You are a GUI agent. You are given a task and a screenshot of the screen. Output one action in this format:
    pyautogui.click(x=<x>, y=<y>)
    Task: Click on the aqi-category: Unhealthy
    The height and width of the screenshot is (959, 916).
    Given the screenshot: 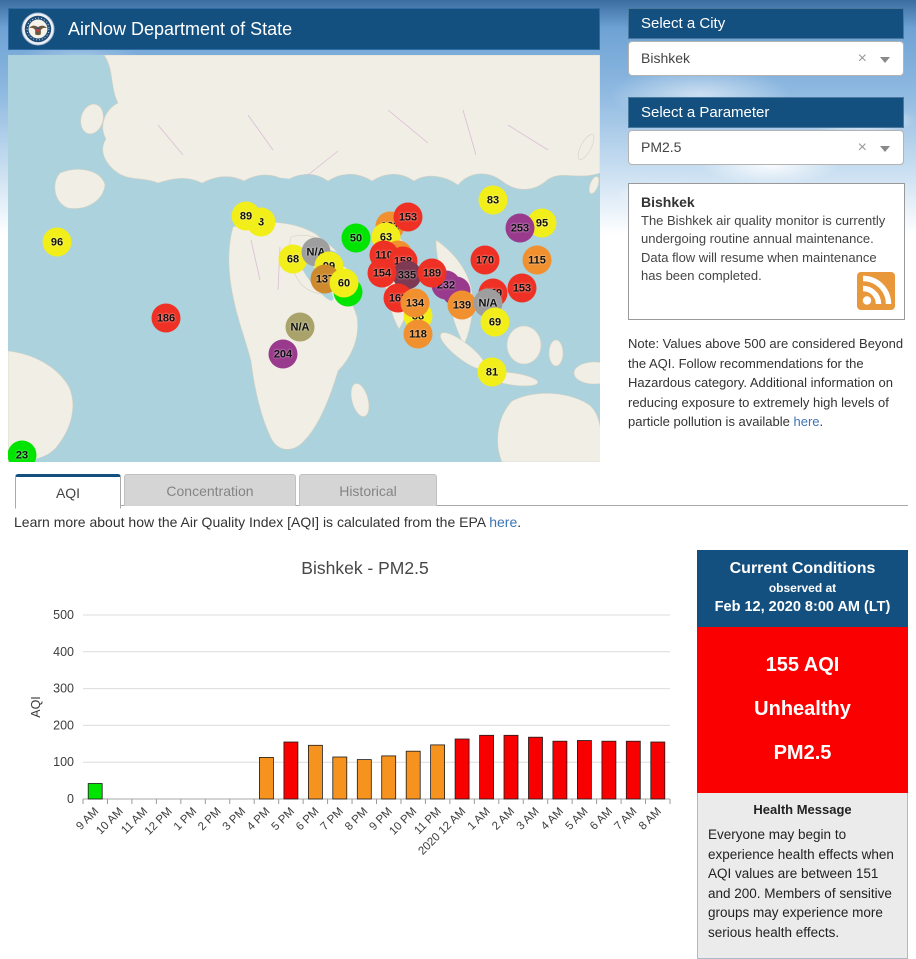 What is the action you would take?
    pyautogui.click(x=802, y=709)
    